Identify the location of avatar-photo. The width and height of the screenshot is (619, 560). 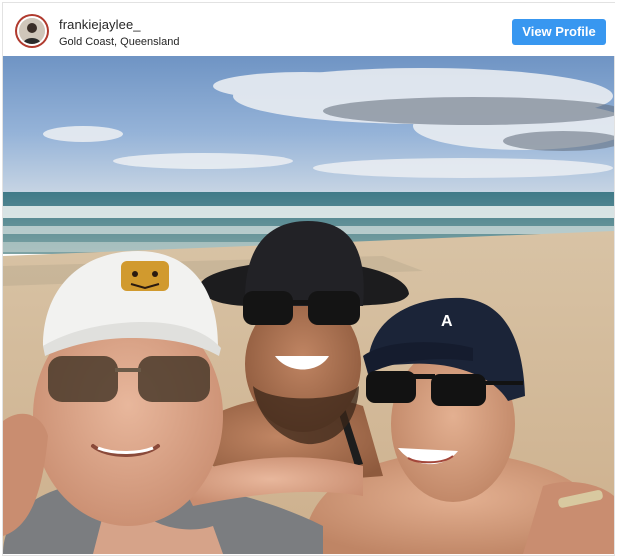
(32, 31).